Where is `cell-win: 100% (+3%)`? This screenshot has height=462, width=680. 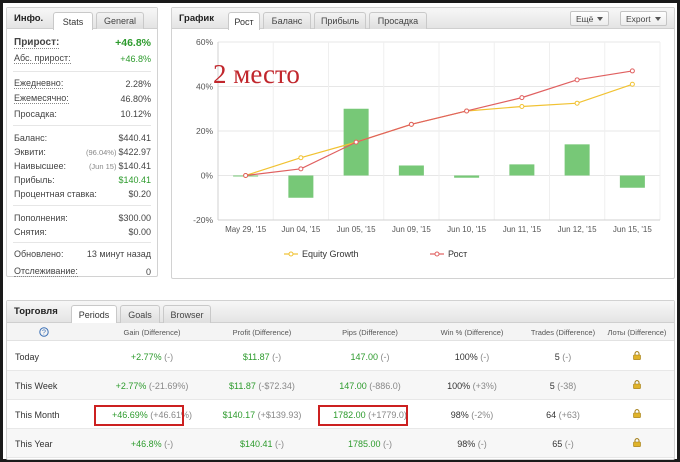
cell-win: 100% (+3%) is located at coordinates (472, 386).